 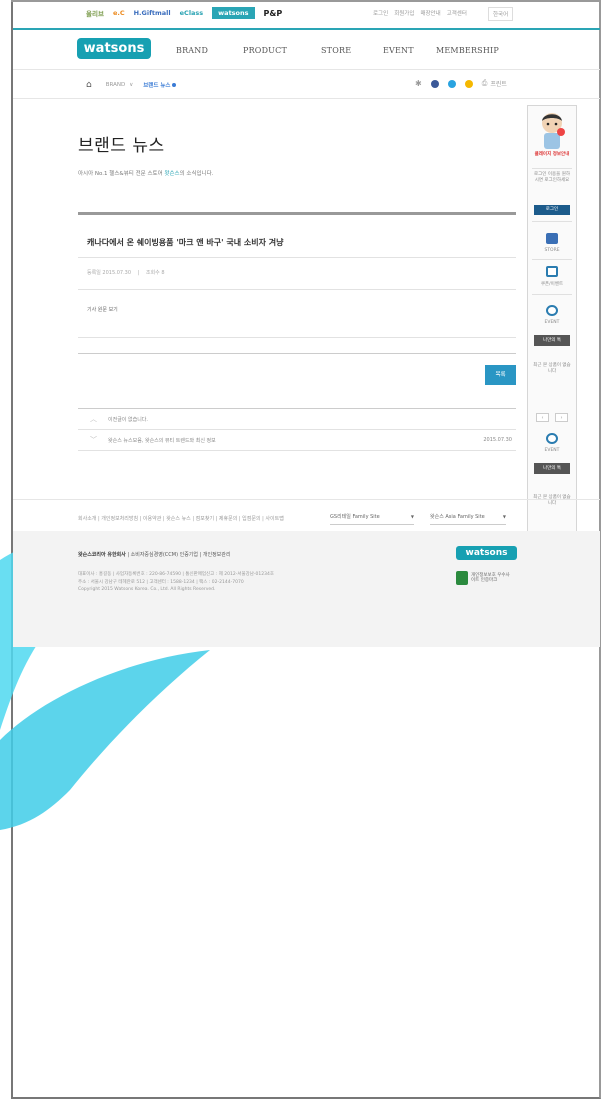 I want to click on utility-link-0: 로그인, so click(x=380, y=13).